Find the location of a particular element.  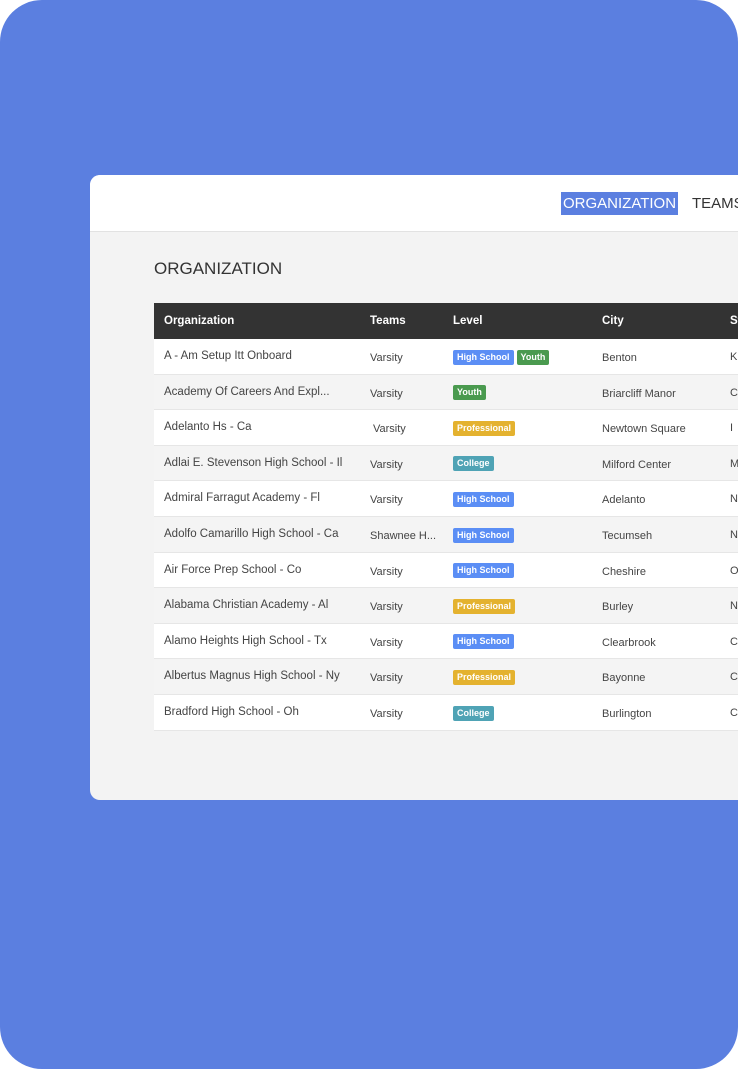

header-state: Sta is located at coordinates (734, 321).